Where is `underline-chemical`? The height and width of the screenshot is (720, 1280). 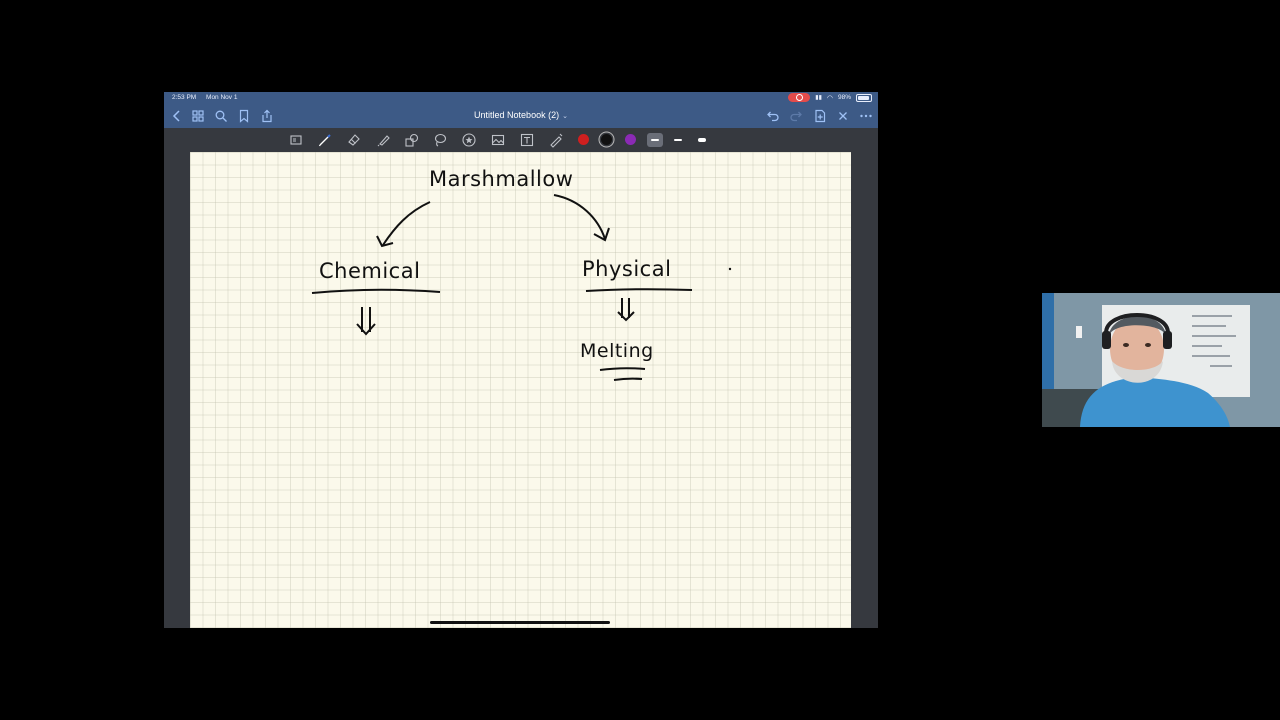
underline-chemical is located at coordinates (376, 291).